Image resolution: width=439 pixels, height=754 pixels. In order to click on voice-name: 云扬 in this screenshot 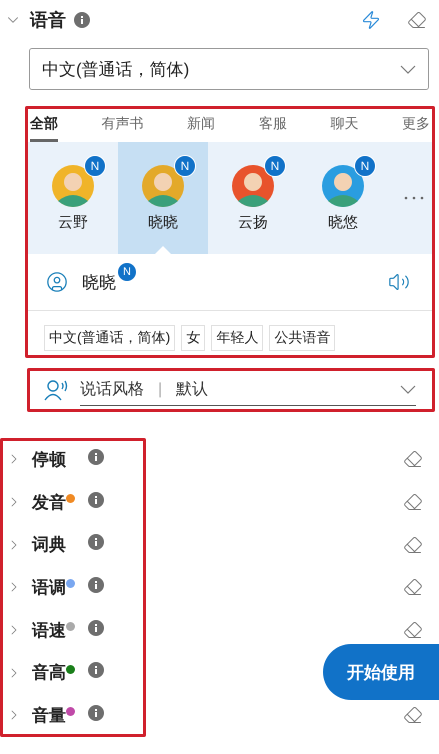, I will do `click(253, 222)`.